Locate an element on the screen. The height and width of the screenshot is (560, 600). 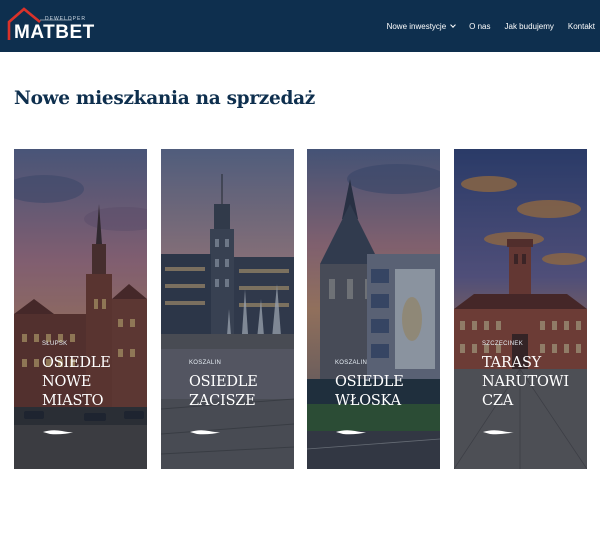
nav-item-nowe-inwestycje: Nowe inwestycje is located at coordinates (421, 26).